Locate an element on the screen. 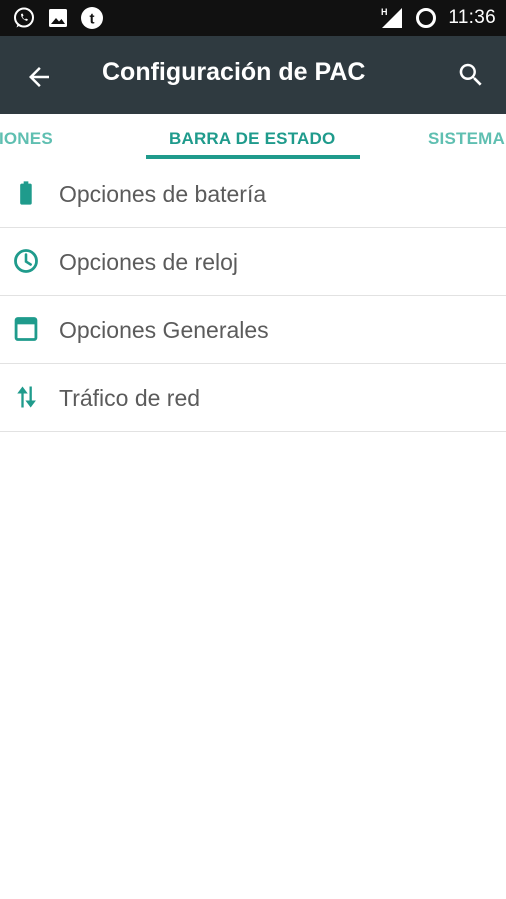 This screenshot has width=506, height=899. search-icon is located at coordinates (471, 75).